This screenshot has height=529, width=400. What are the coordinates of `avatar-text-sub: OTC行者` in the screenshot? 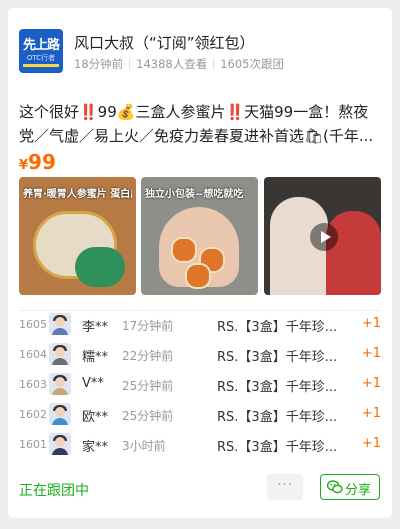 It's located at (41, 58).